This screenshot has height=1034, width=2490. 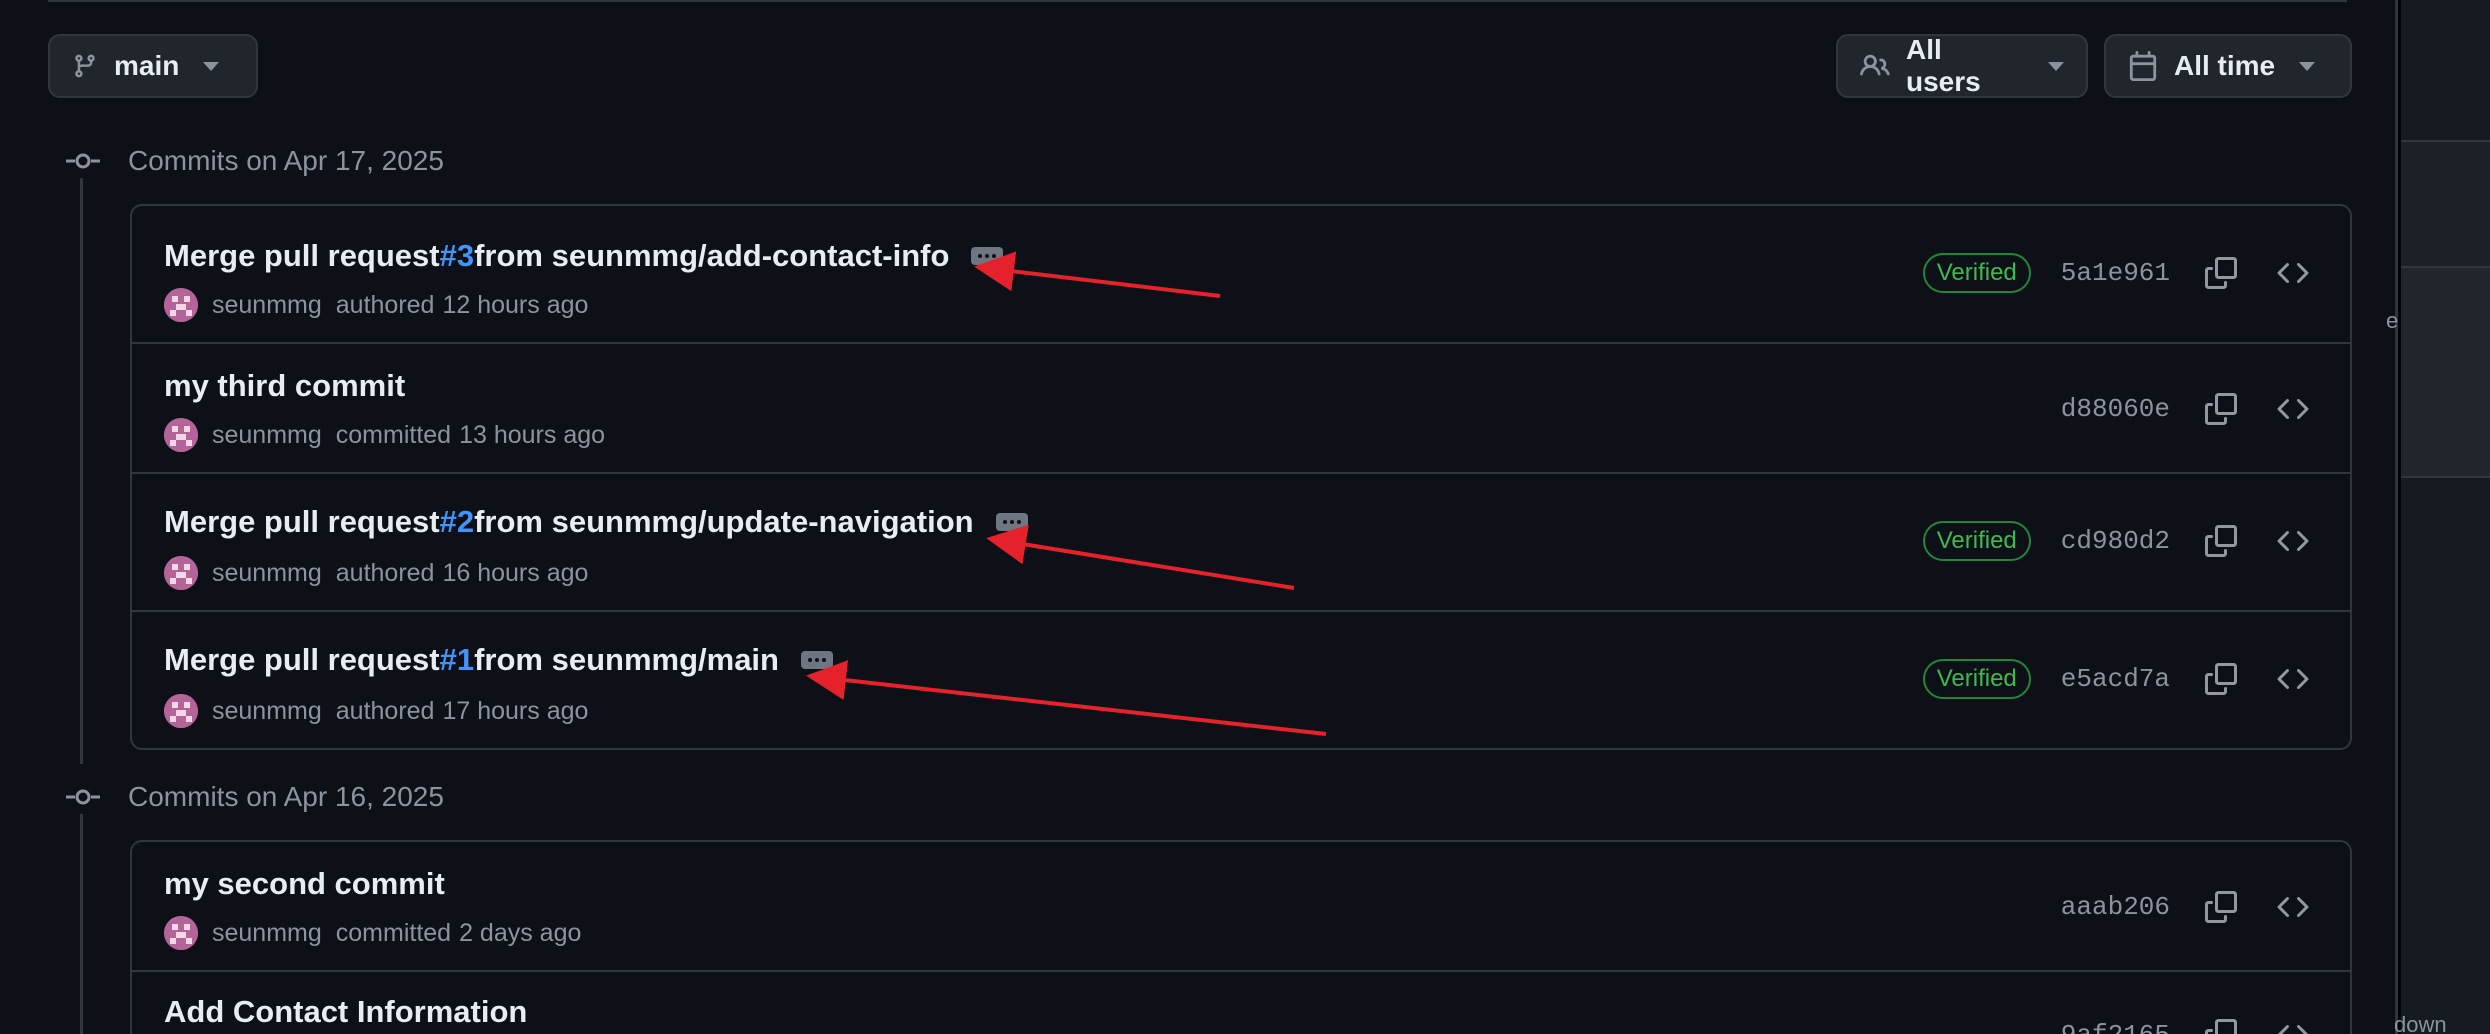 I want to click on side-panel-text: down, so click(x=2420, y=1023).